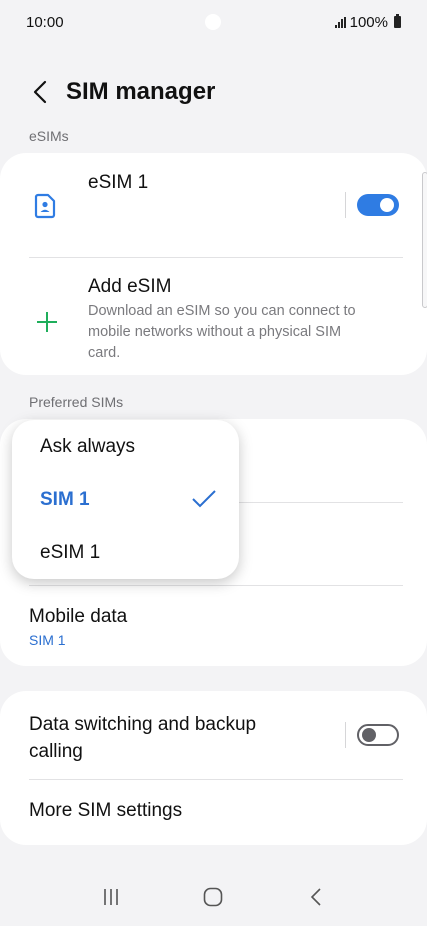 The width and height of the screenshot is (427, 926). I want to click on battery-icon, so click(397, 21).